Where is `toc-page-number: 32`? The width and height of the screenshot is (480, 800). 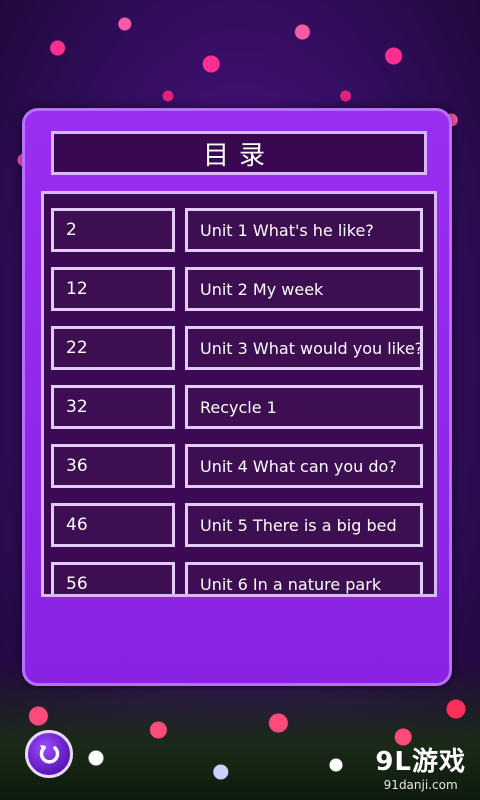
toc-page-number: 32 is located at coordinates (113, 407).